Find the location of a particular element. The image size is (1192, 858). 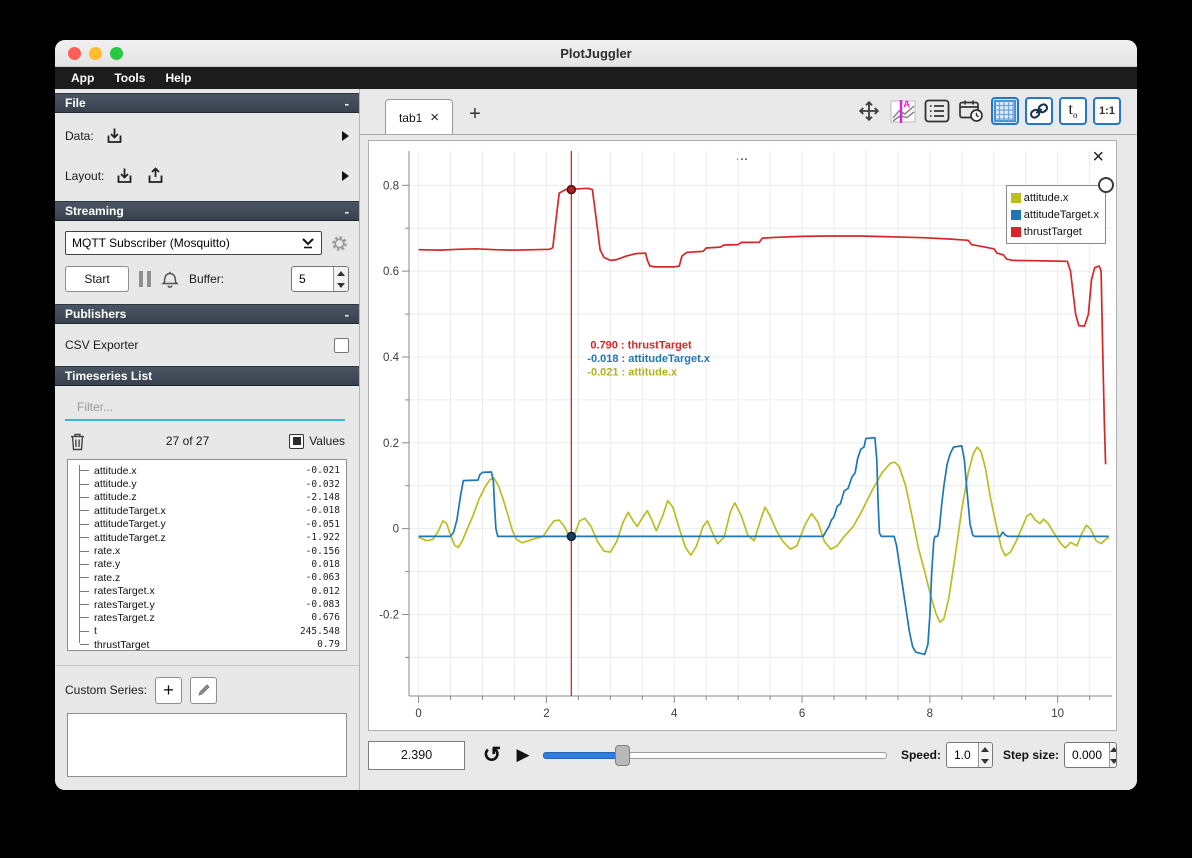

save-layout-icon is located at coordinates (155, 176).